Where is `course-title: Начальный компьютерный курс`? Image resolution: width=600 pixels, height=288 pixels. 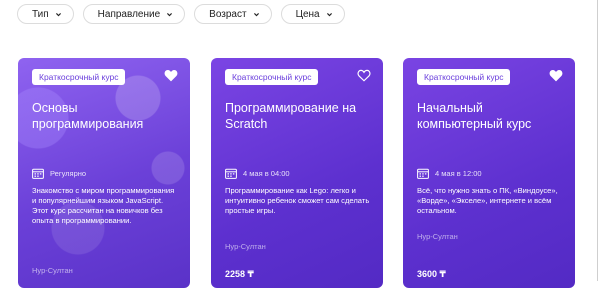
course-title: Начальный компьютерный курс is located at coordinates (492, 116).